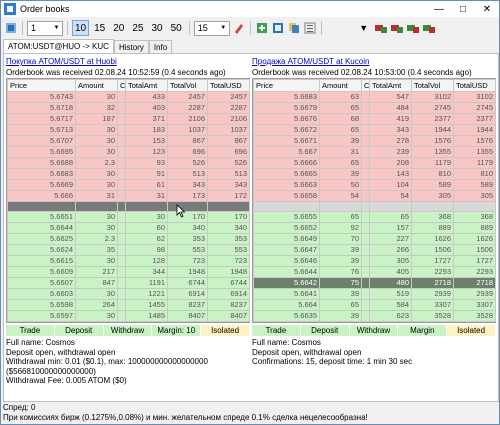 The width and height of the screenshot is (500, 425). I want to click on tab-pair: ATOM:USDT@HUO -> KUC, so click(58, 46).